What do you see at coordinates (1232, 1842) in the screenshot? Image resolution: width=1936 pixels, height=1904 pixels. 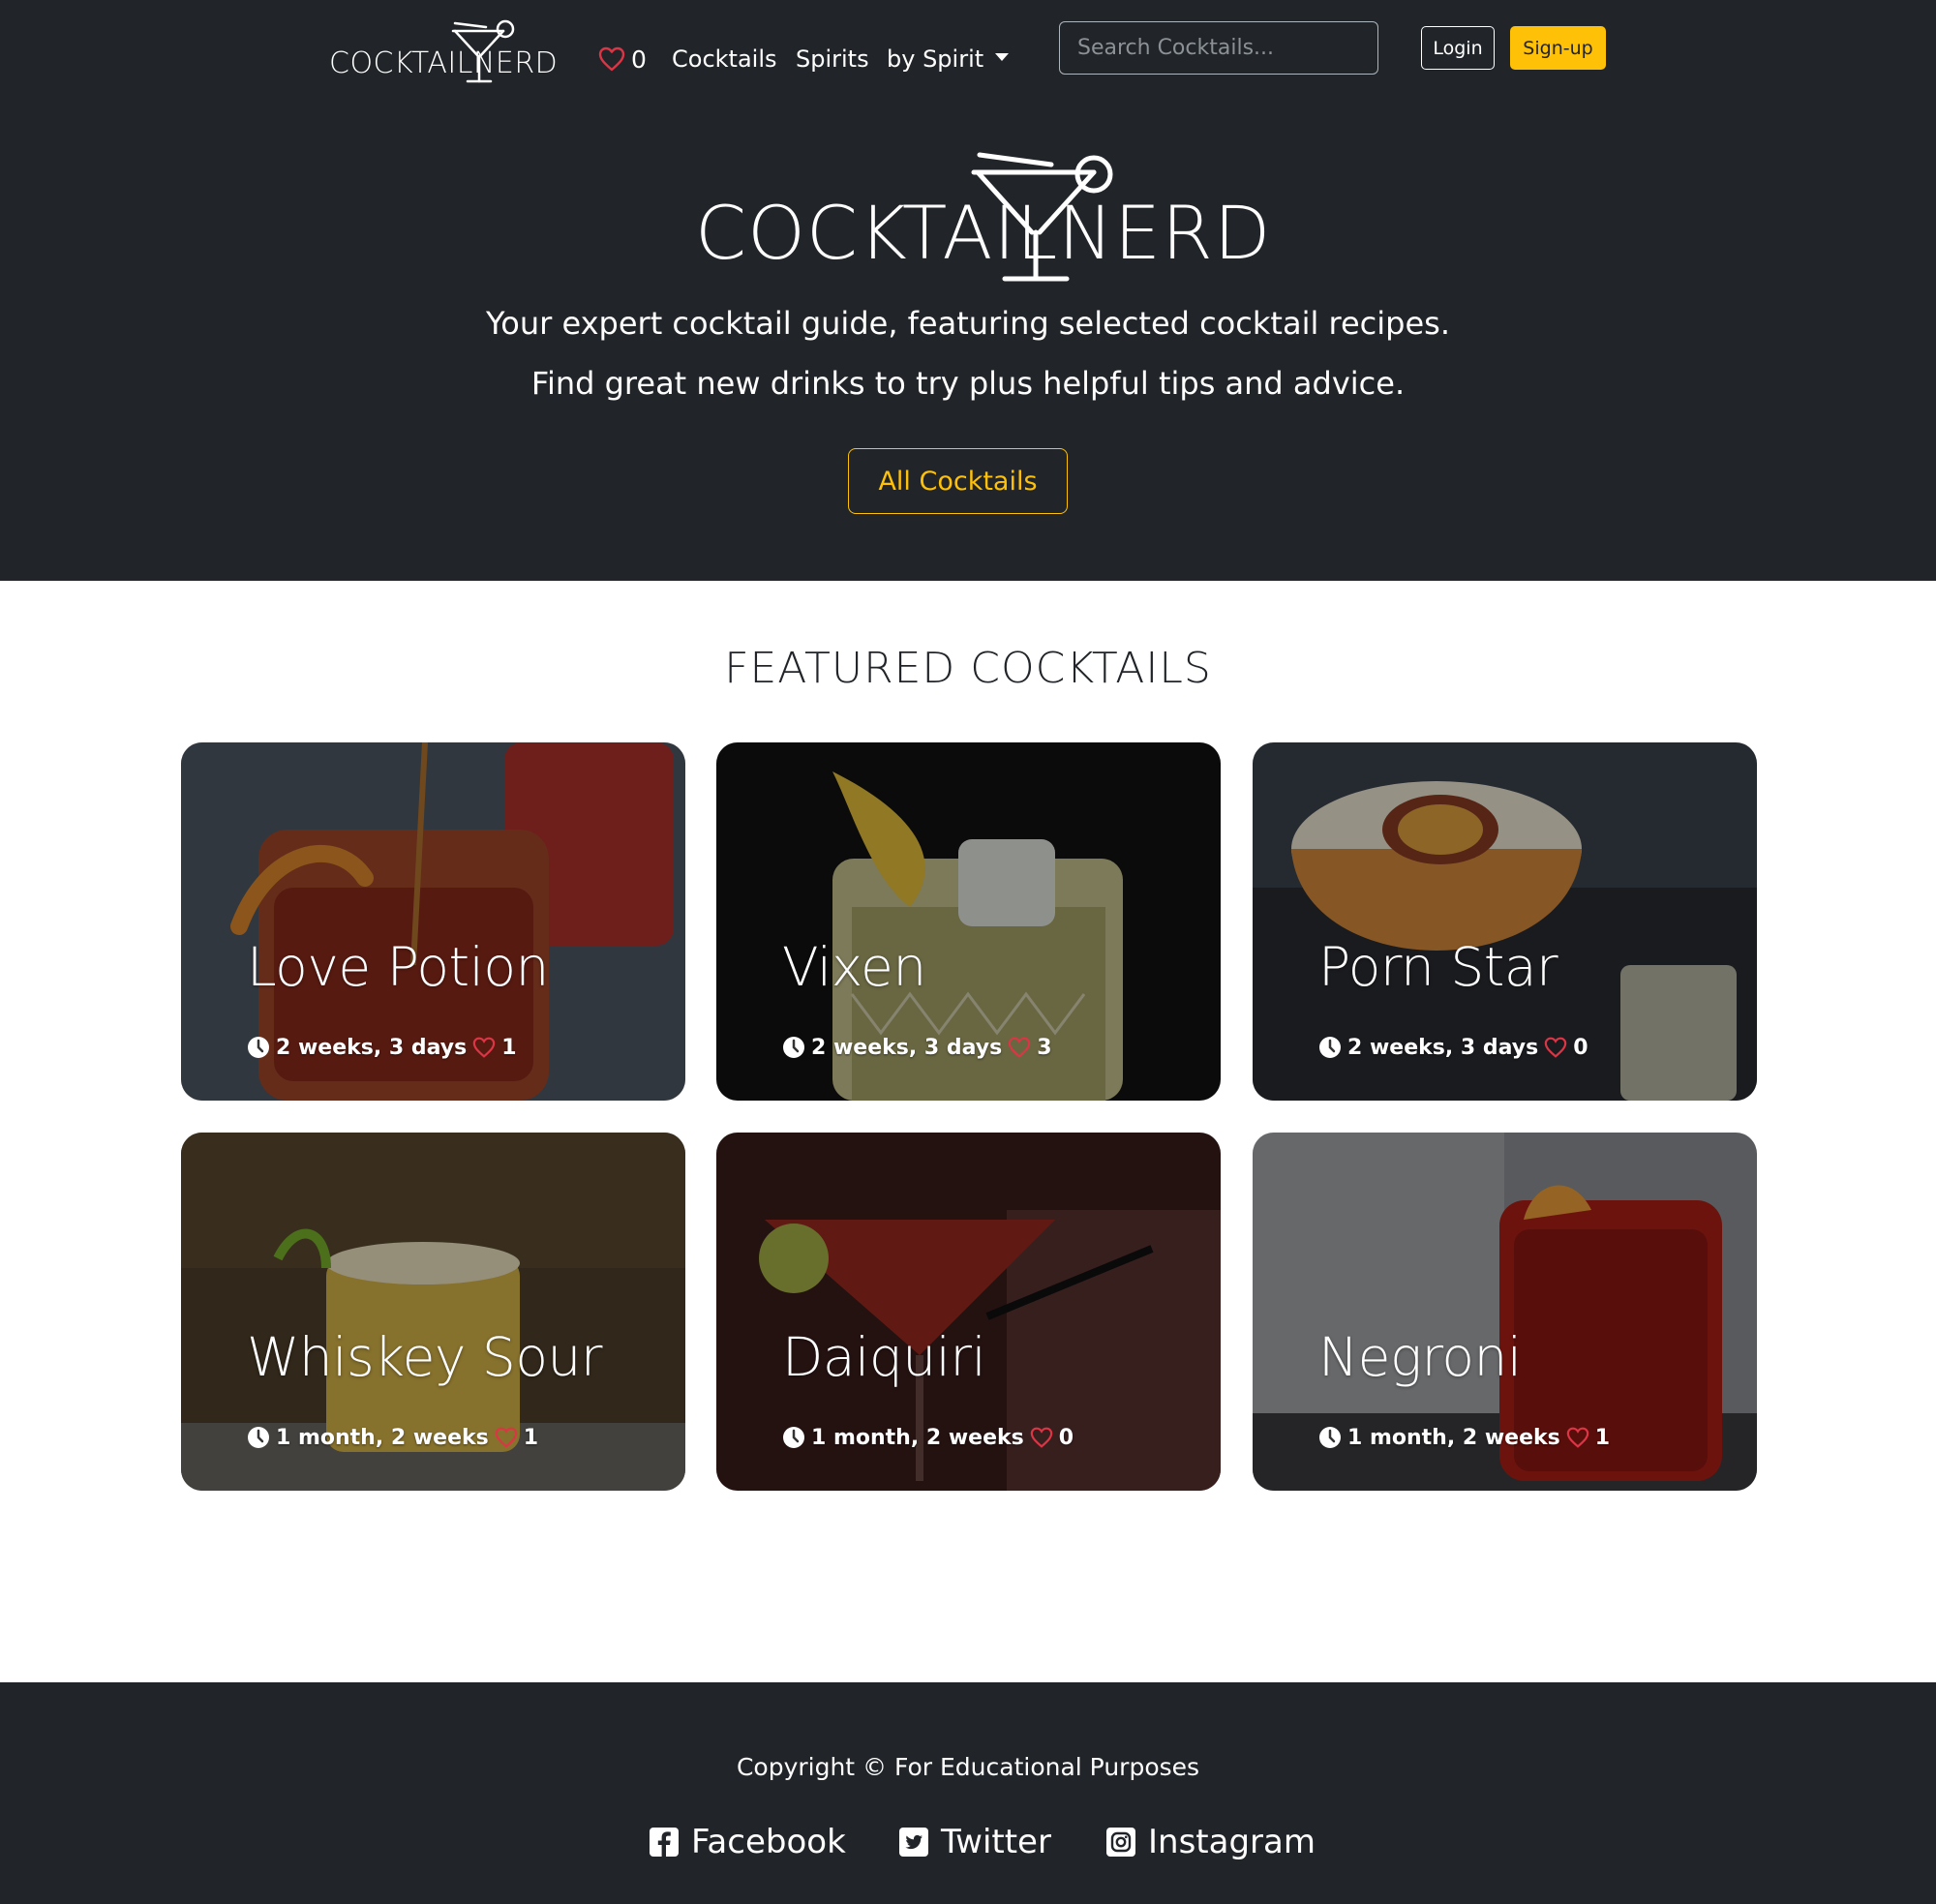 I see `instagram-label: Instagram` at bounding box center [1232, 1842].